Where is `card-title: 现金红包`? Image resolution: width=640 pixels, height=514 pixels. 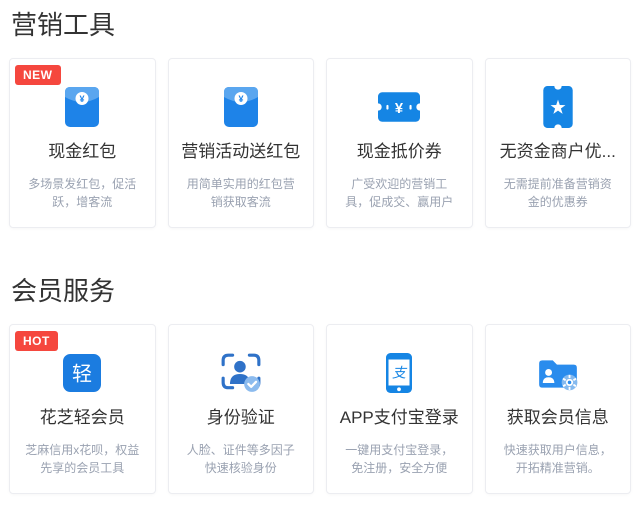 card-title: 现金红包 is located at coordinates (82, 151).